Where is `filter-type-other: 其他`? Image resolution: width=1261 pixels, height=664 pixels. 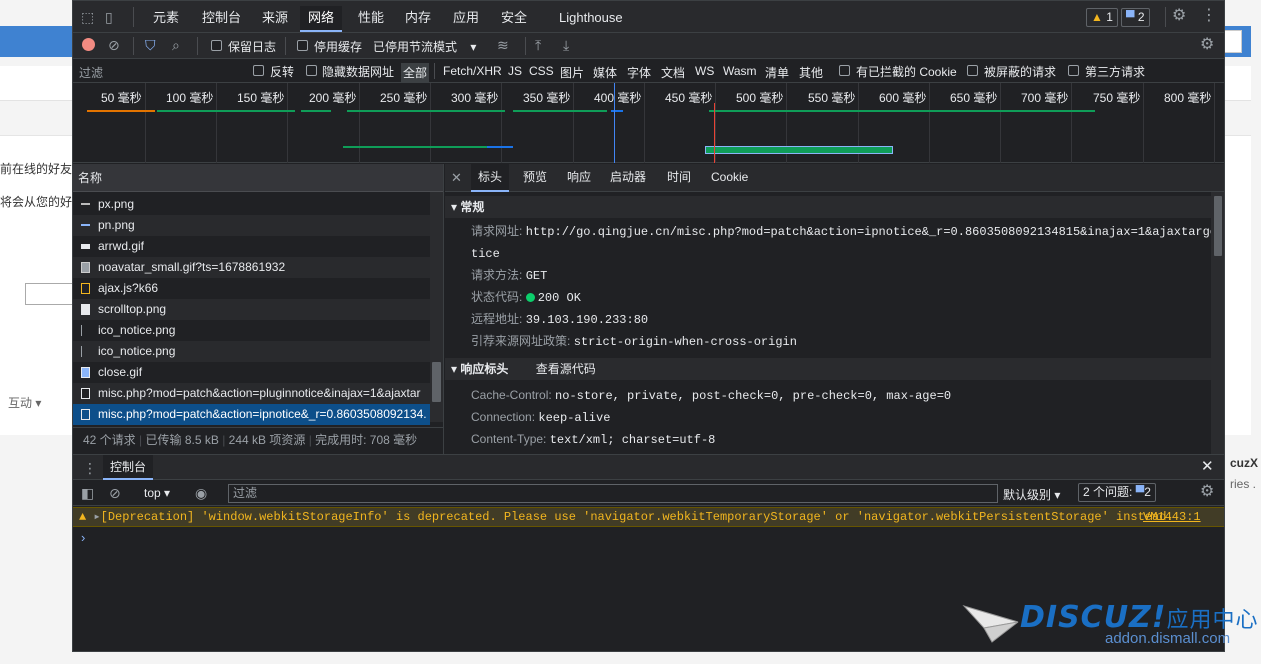 filter-type-other: 其他 is located at coordinates (811, 72).